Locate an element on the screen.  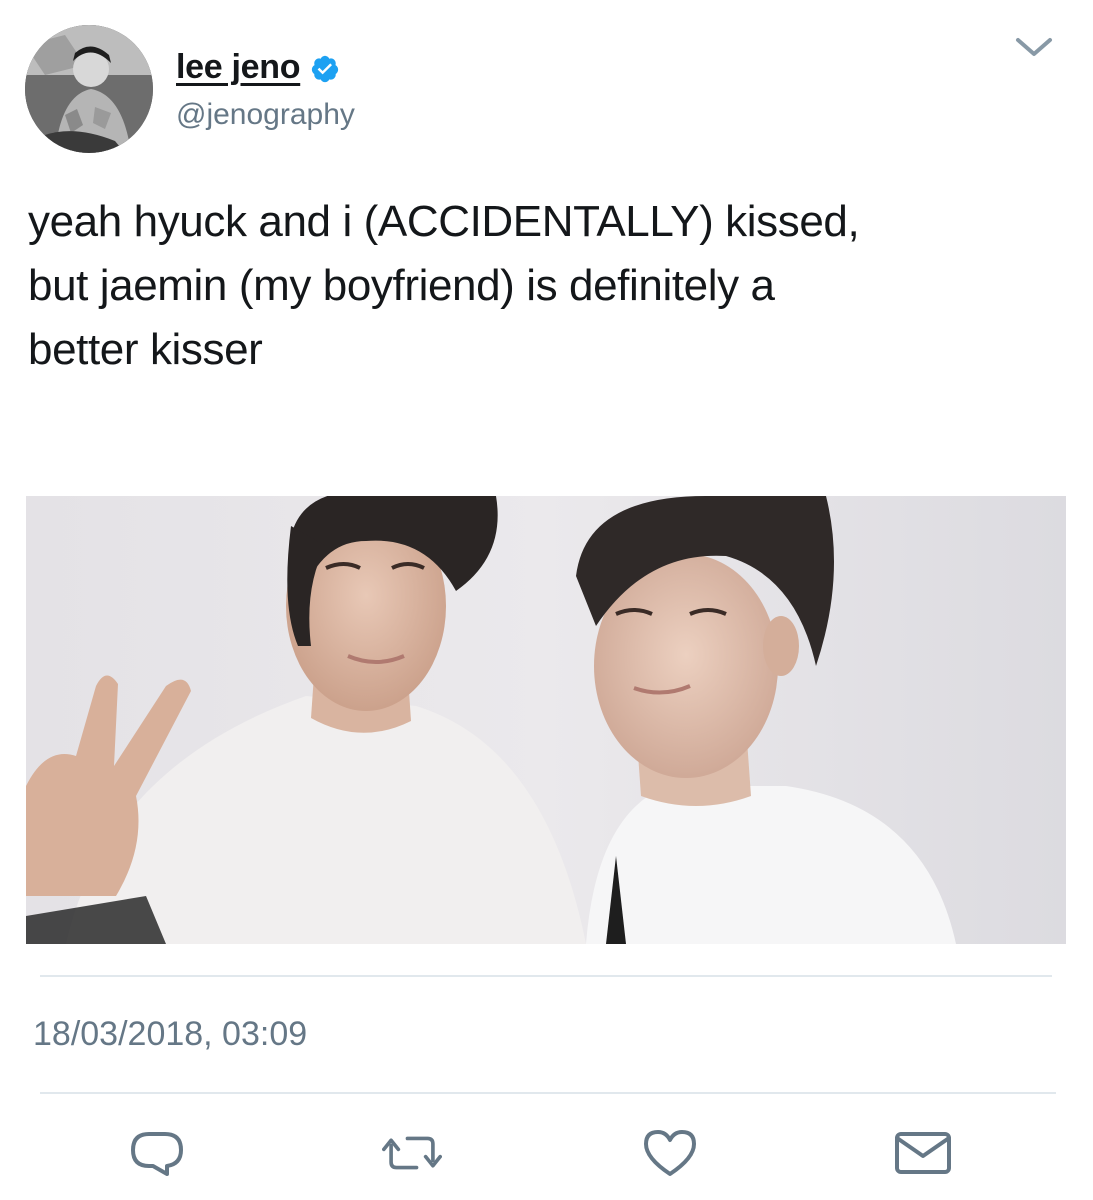
retweet-button is located at coordinates (412, 1153).